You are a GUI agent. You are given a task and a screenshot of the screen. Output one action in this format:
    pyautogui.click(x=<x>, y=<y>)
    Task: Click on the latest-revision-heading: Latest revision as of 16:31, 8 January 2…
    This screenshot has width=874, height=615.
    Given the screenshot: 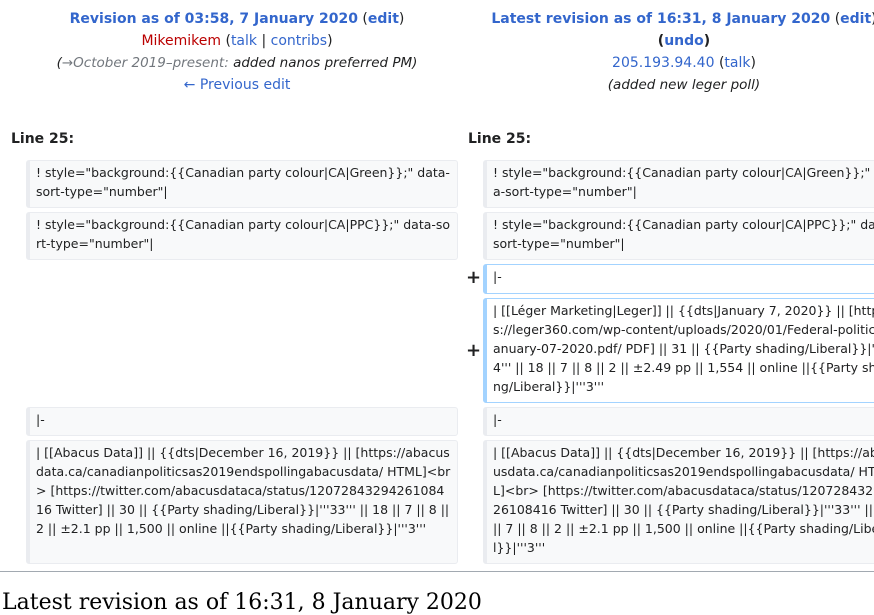 What is the action you would take?
    pyautogui.click(x=242, y=602)
    